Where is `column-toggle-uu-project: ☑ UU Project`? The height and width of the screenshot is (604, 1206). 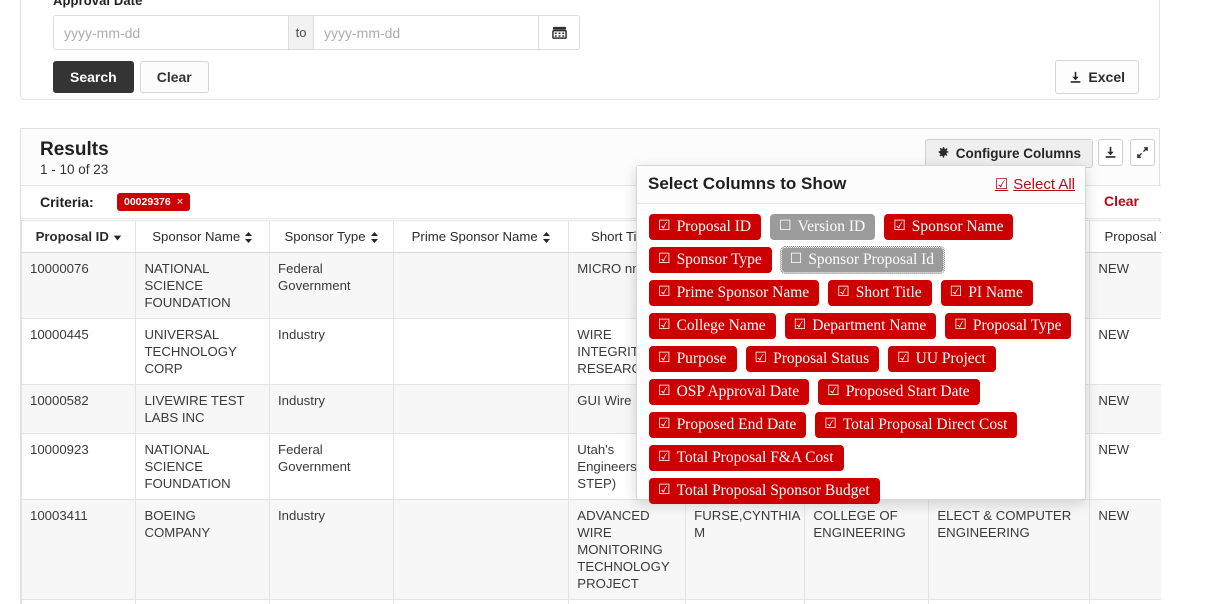
column-toggle-uu-project: ☑ UU Project is located at coordinates (942, 359).